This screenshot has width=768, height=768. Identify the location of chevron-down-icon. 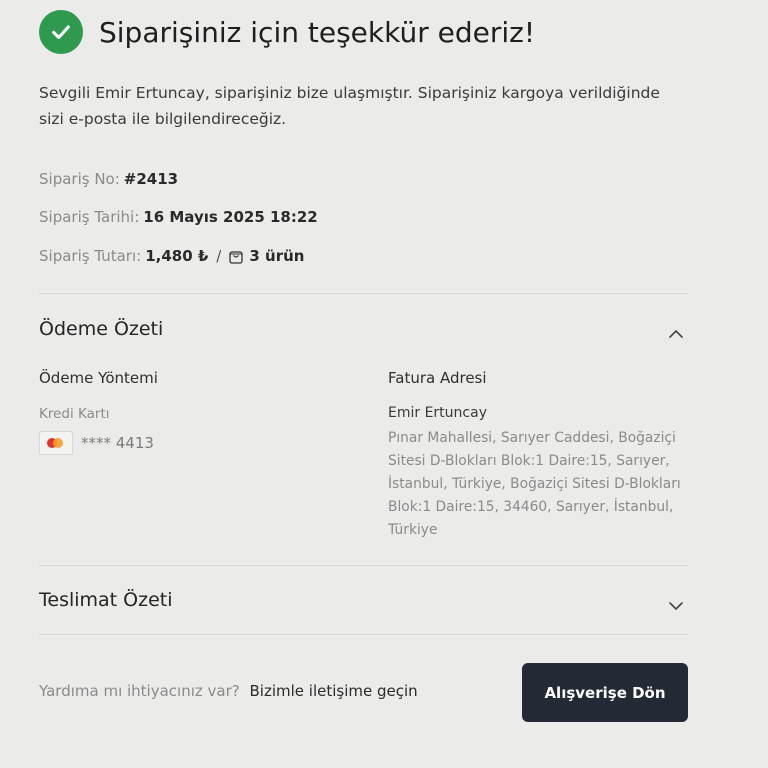
(676, 603).